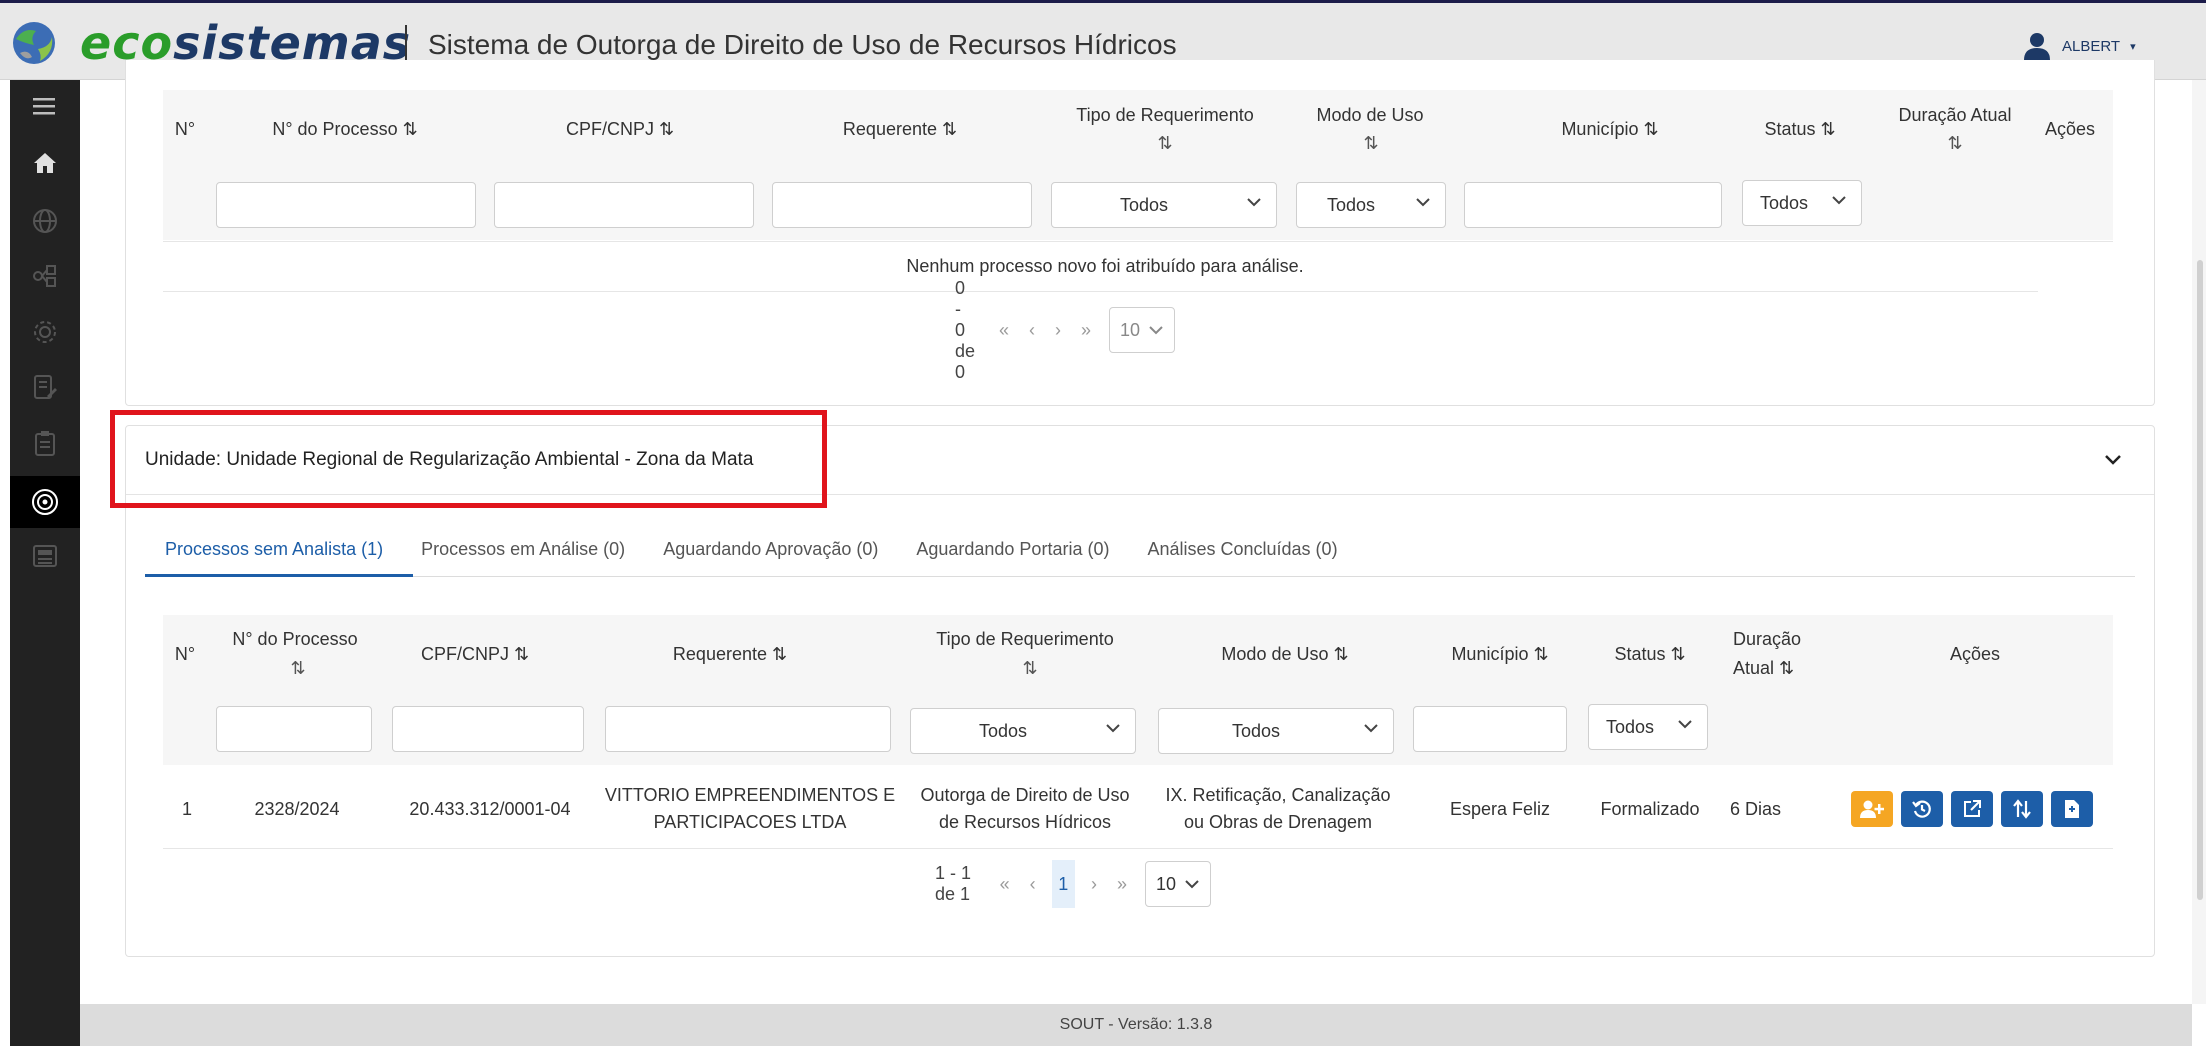  I want to click on sidebar-item-map, so click(45, 221).